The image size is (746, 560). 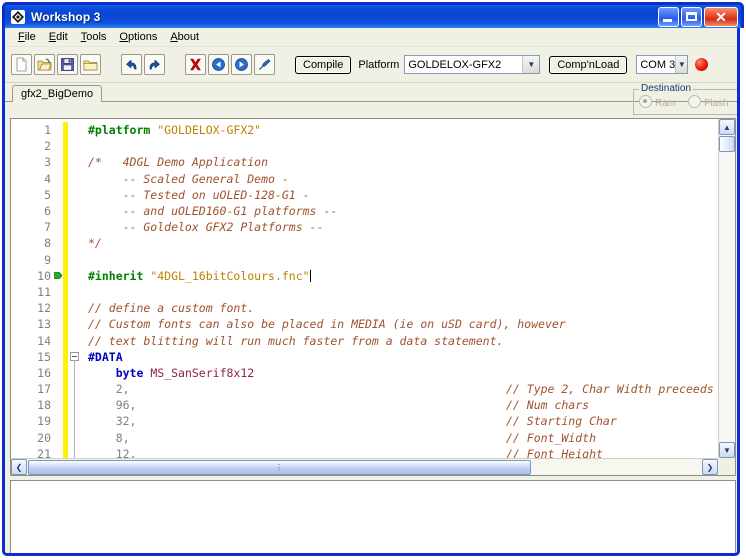 I want to click on platform-label: Platform, so click(x=379, y=64).